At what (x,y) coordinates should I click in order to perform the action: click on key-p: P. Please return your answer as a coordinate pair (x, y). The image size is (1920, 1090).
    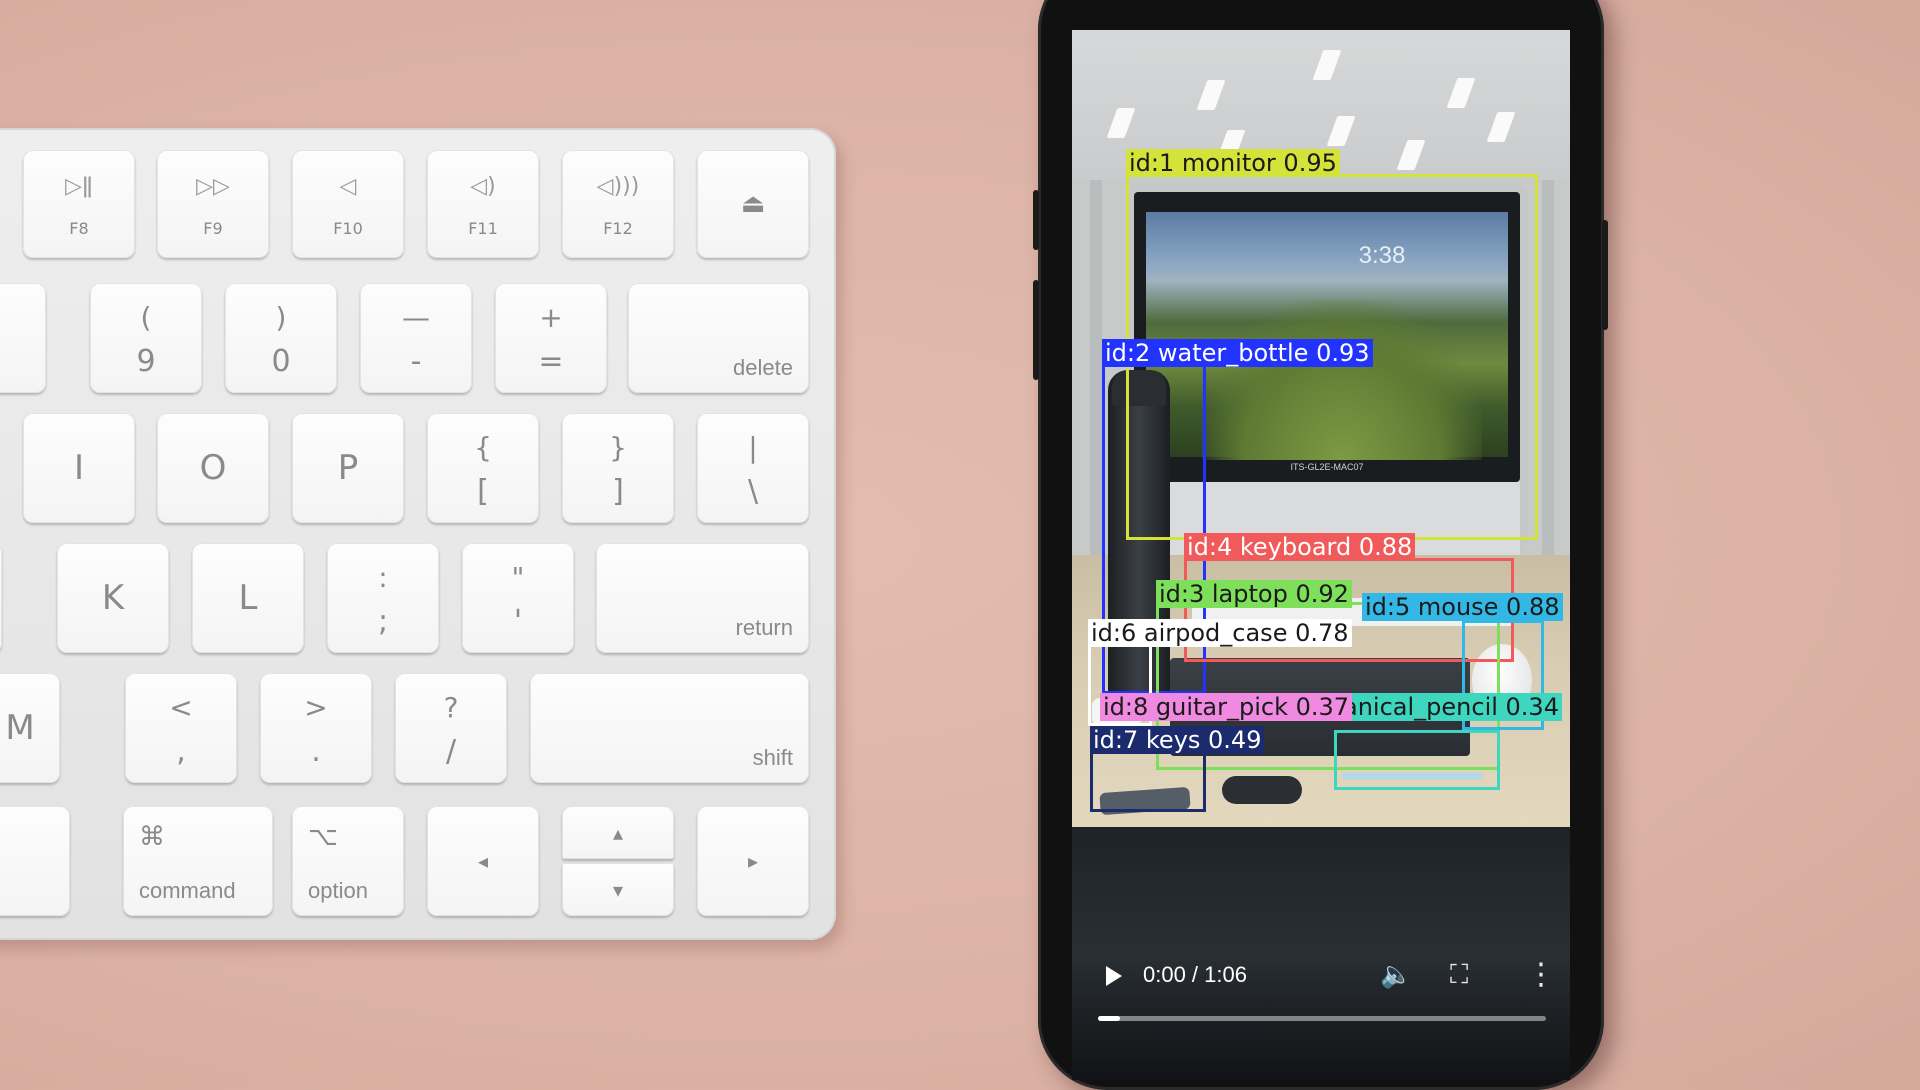
    Looking at the image, I should click on (348, 468).